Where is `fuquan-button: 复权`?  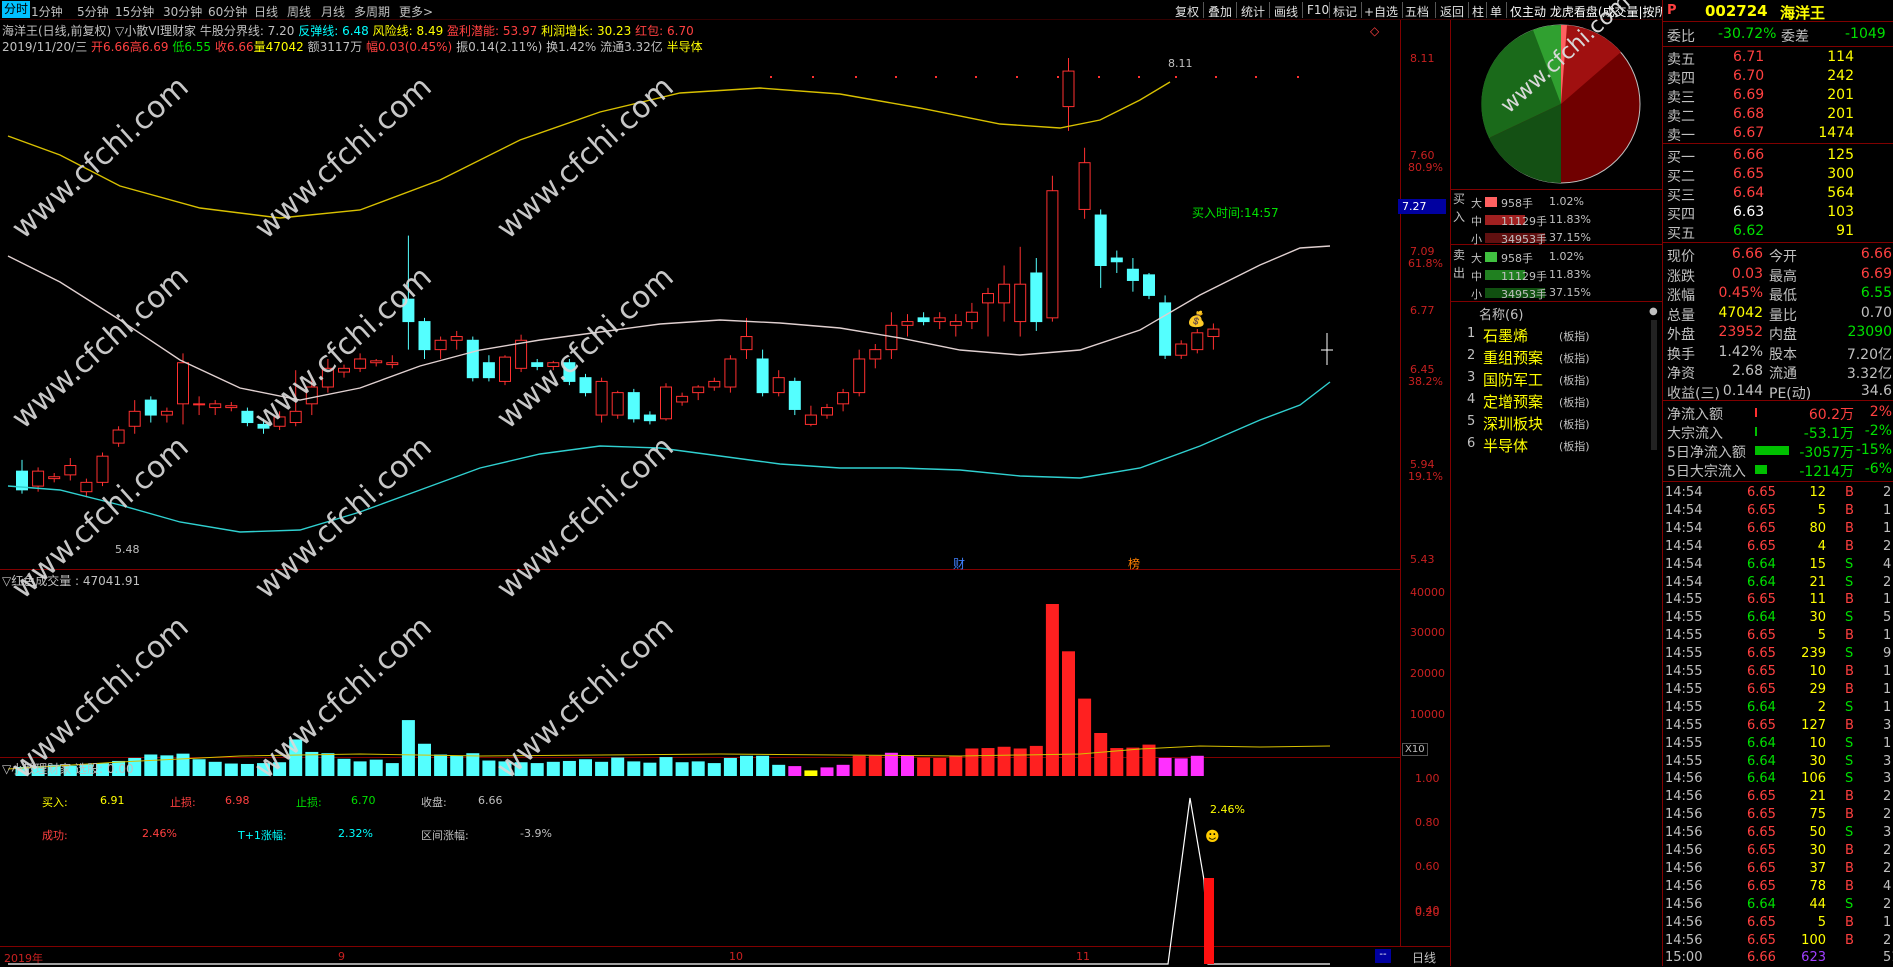 fuquan-button: 复权 is located at coordinates (1187, 11).